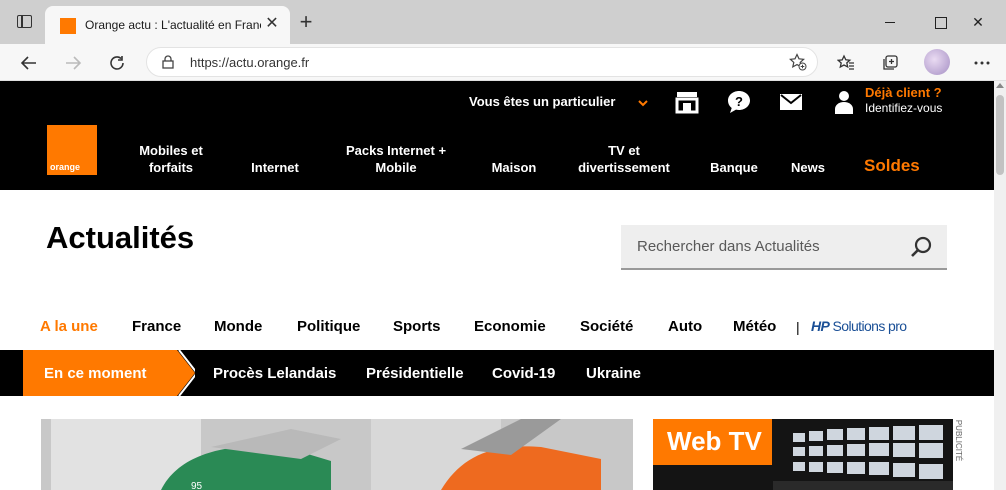 The width and height of the screenshot is (1006, 490). What do you see at coordinates (624, 159) in the screenshot?
I see `nav-tv-divertissement: TV et divertissement` at bounding box center [624, 159].